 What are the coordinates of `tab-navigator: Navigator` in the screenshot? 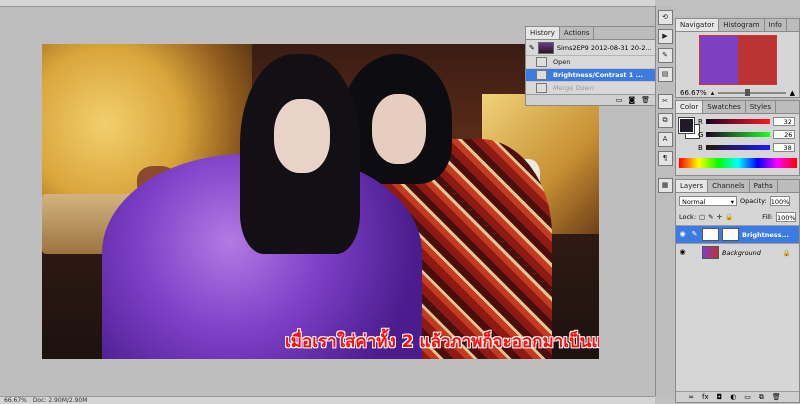 It's located at (698, 25).